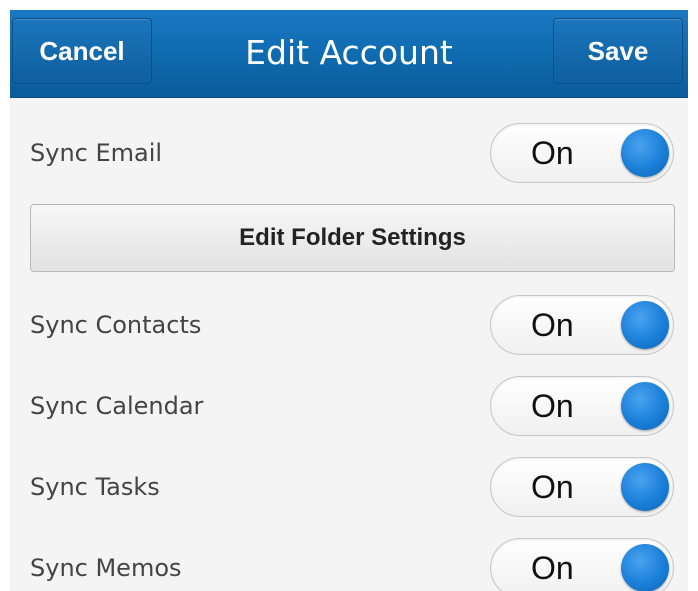  What do you see at coordinates (349, 487) in the screenshot?
I see `sync-tasks-row: Sync Tasks On` at bounding box center [349, 487].